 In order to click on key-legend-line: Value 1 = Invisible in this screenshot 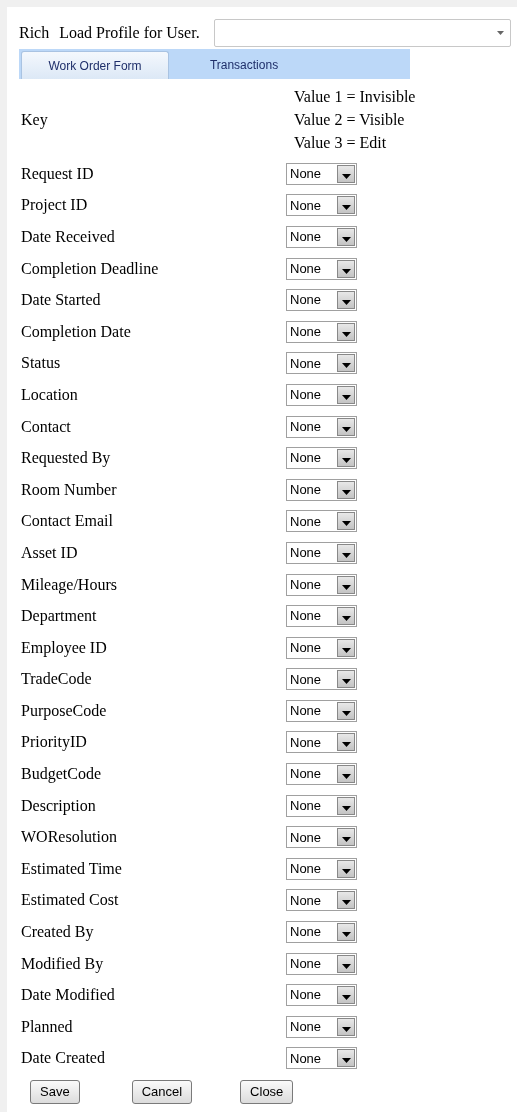, I will do `click(355, 97)`.